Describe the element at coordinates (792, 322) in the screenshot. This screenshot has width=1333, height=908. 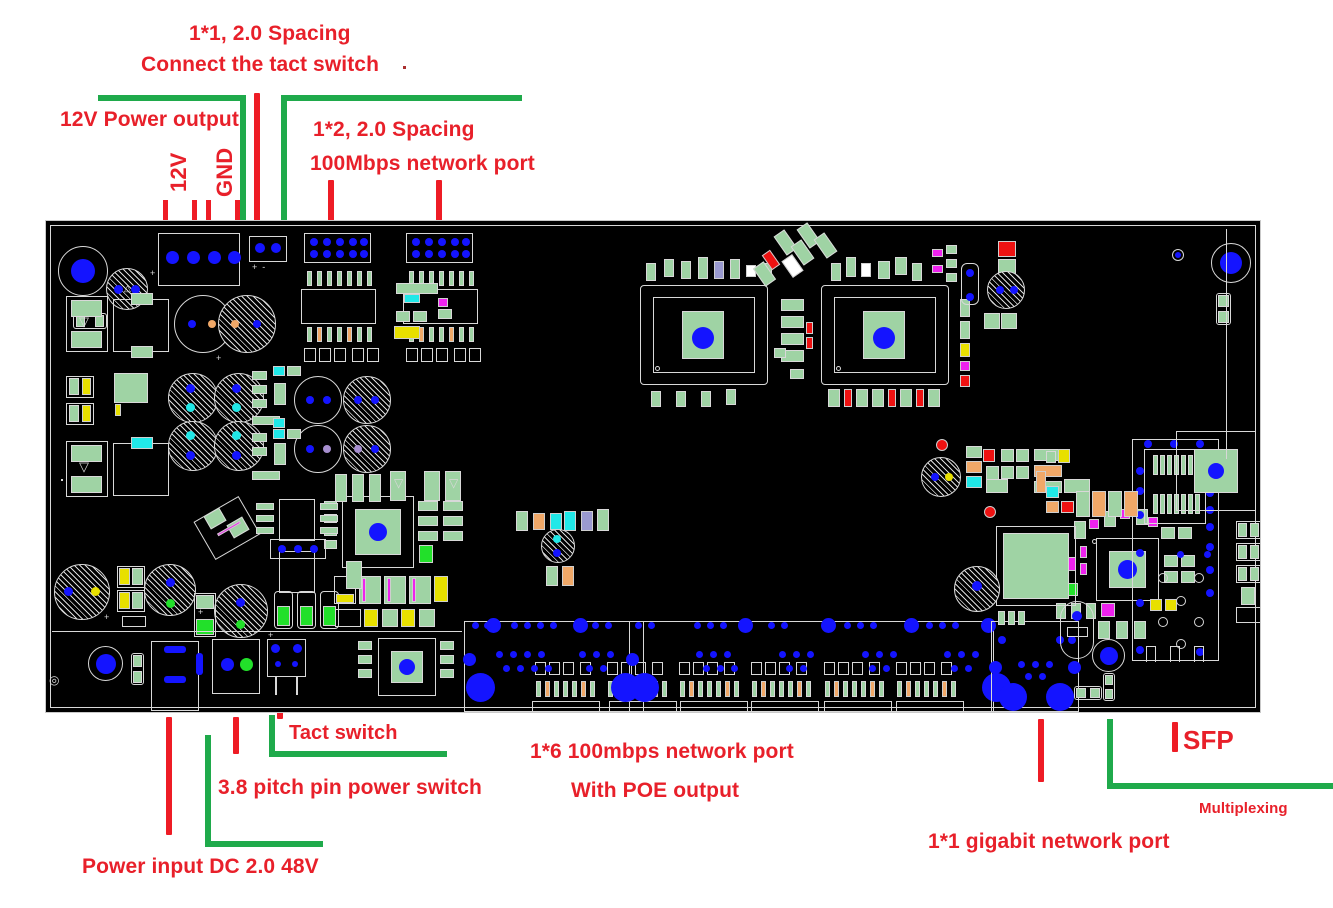
I see `inter-chip-passive` at that location.